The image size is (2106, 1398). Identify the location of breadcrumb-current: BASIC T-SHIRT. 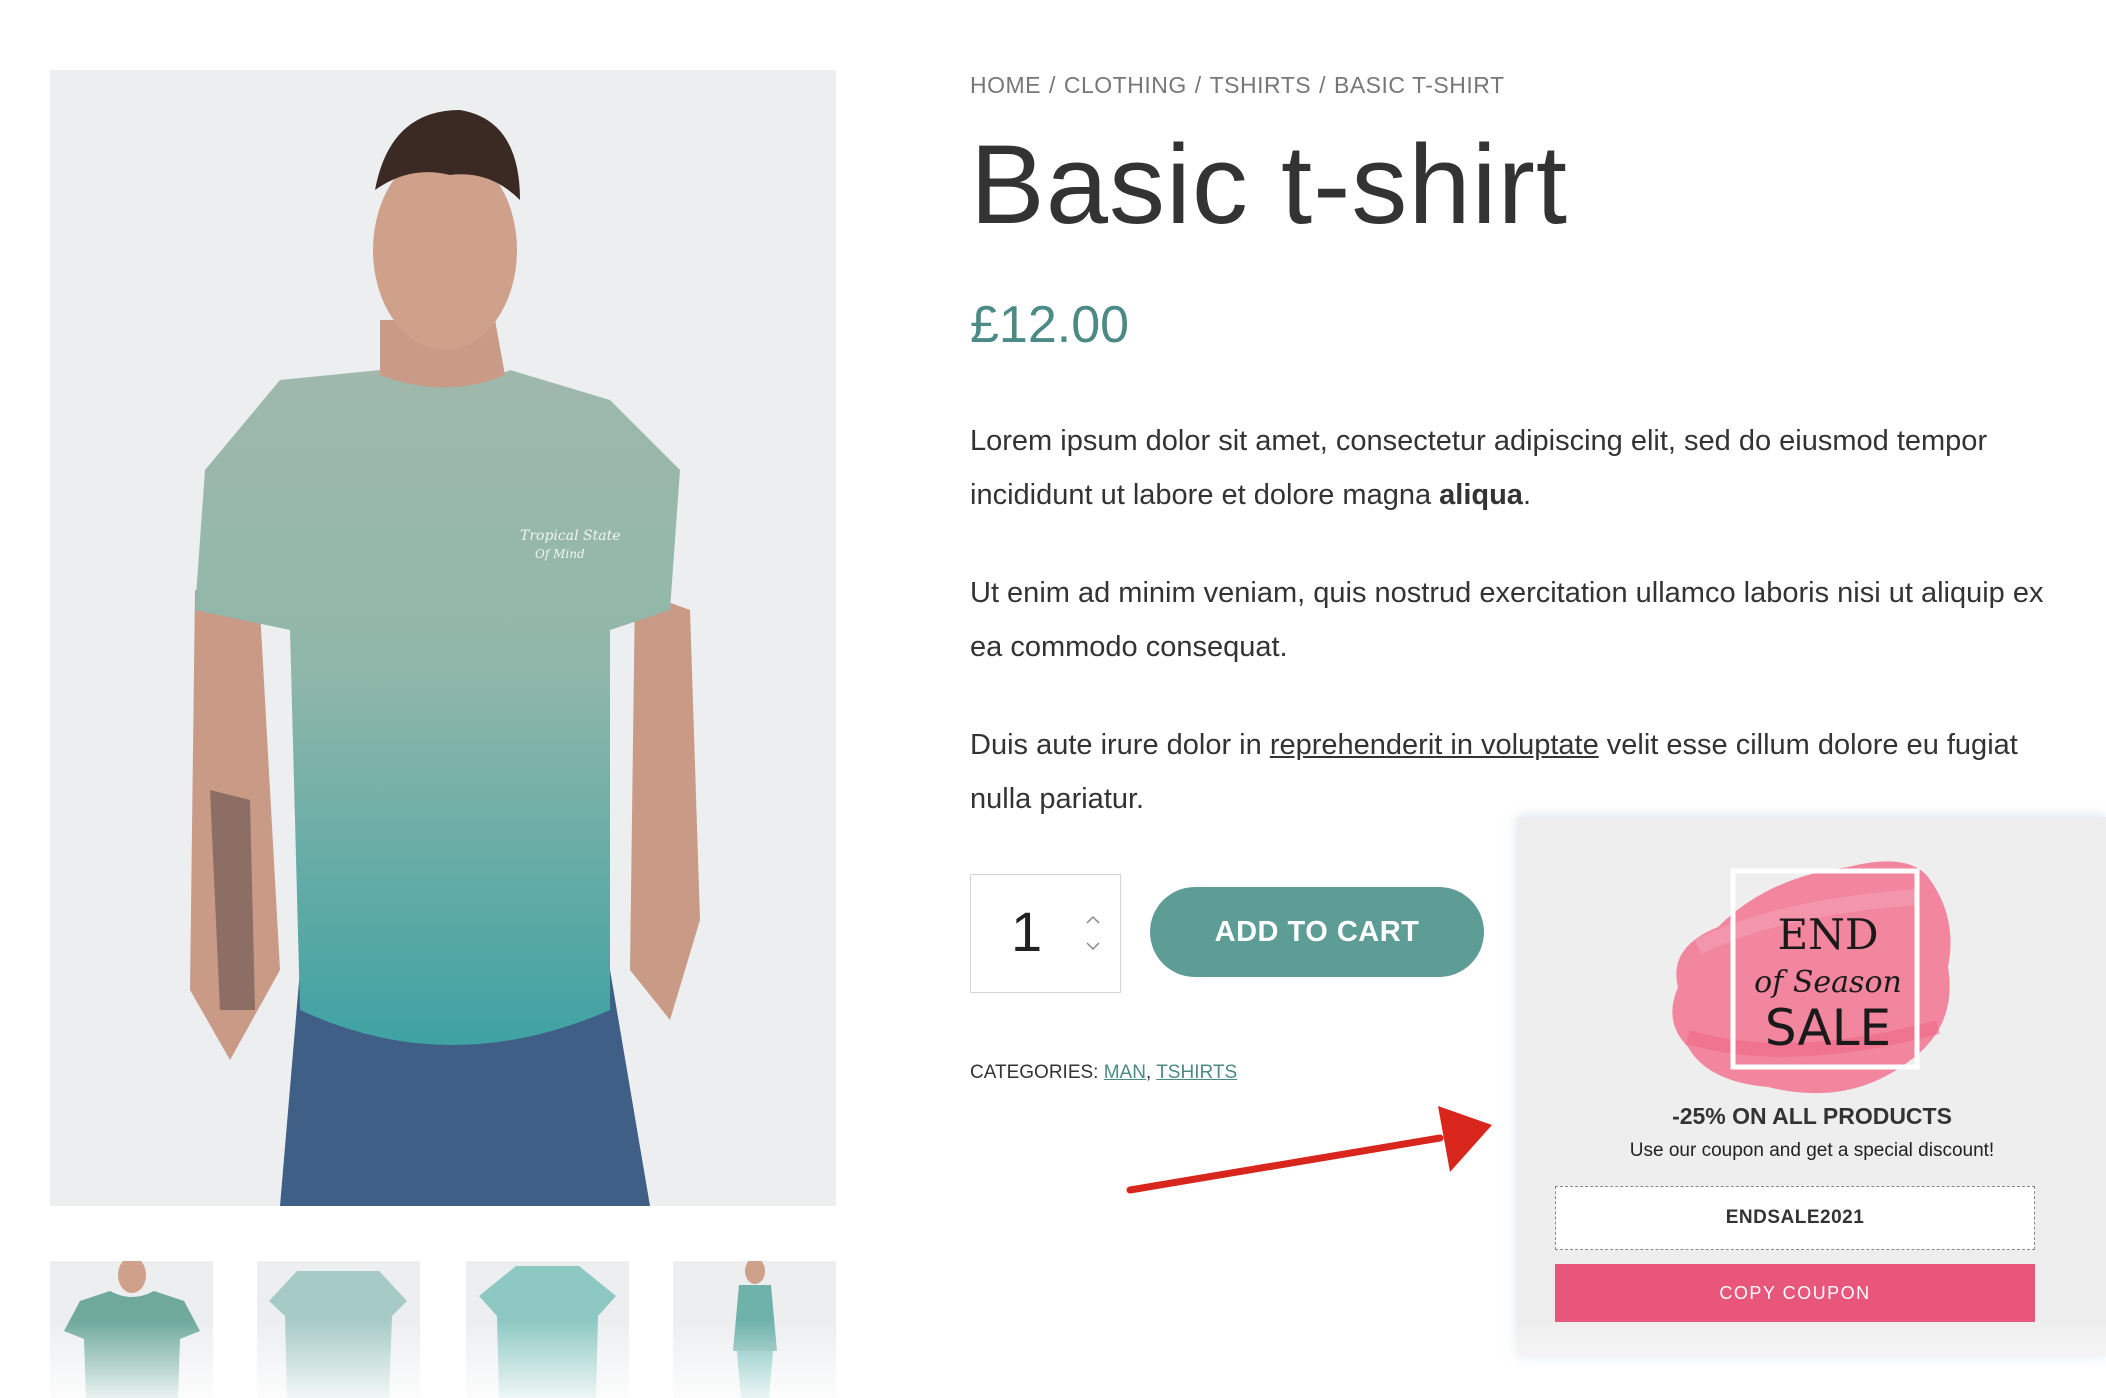
(1419, 85).